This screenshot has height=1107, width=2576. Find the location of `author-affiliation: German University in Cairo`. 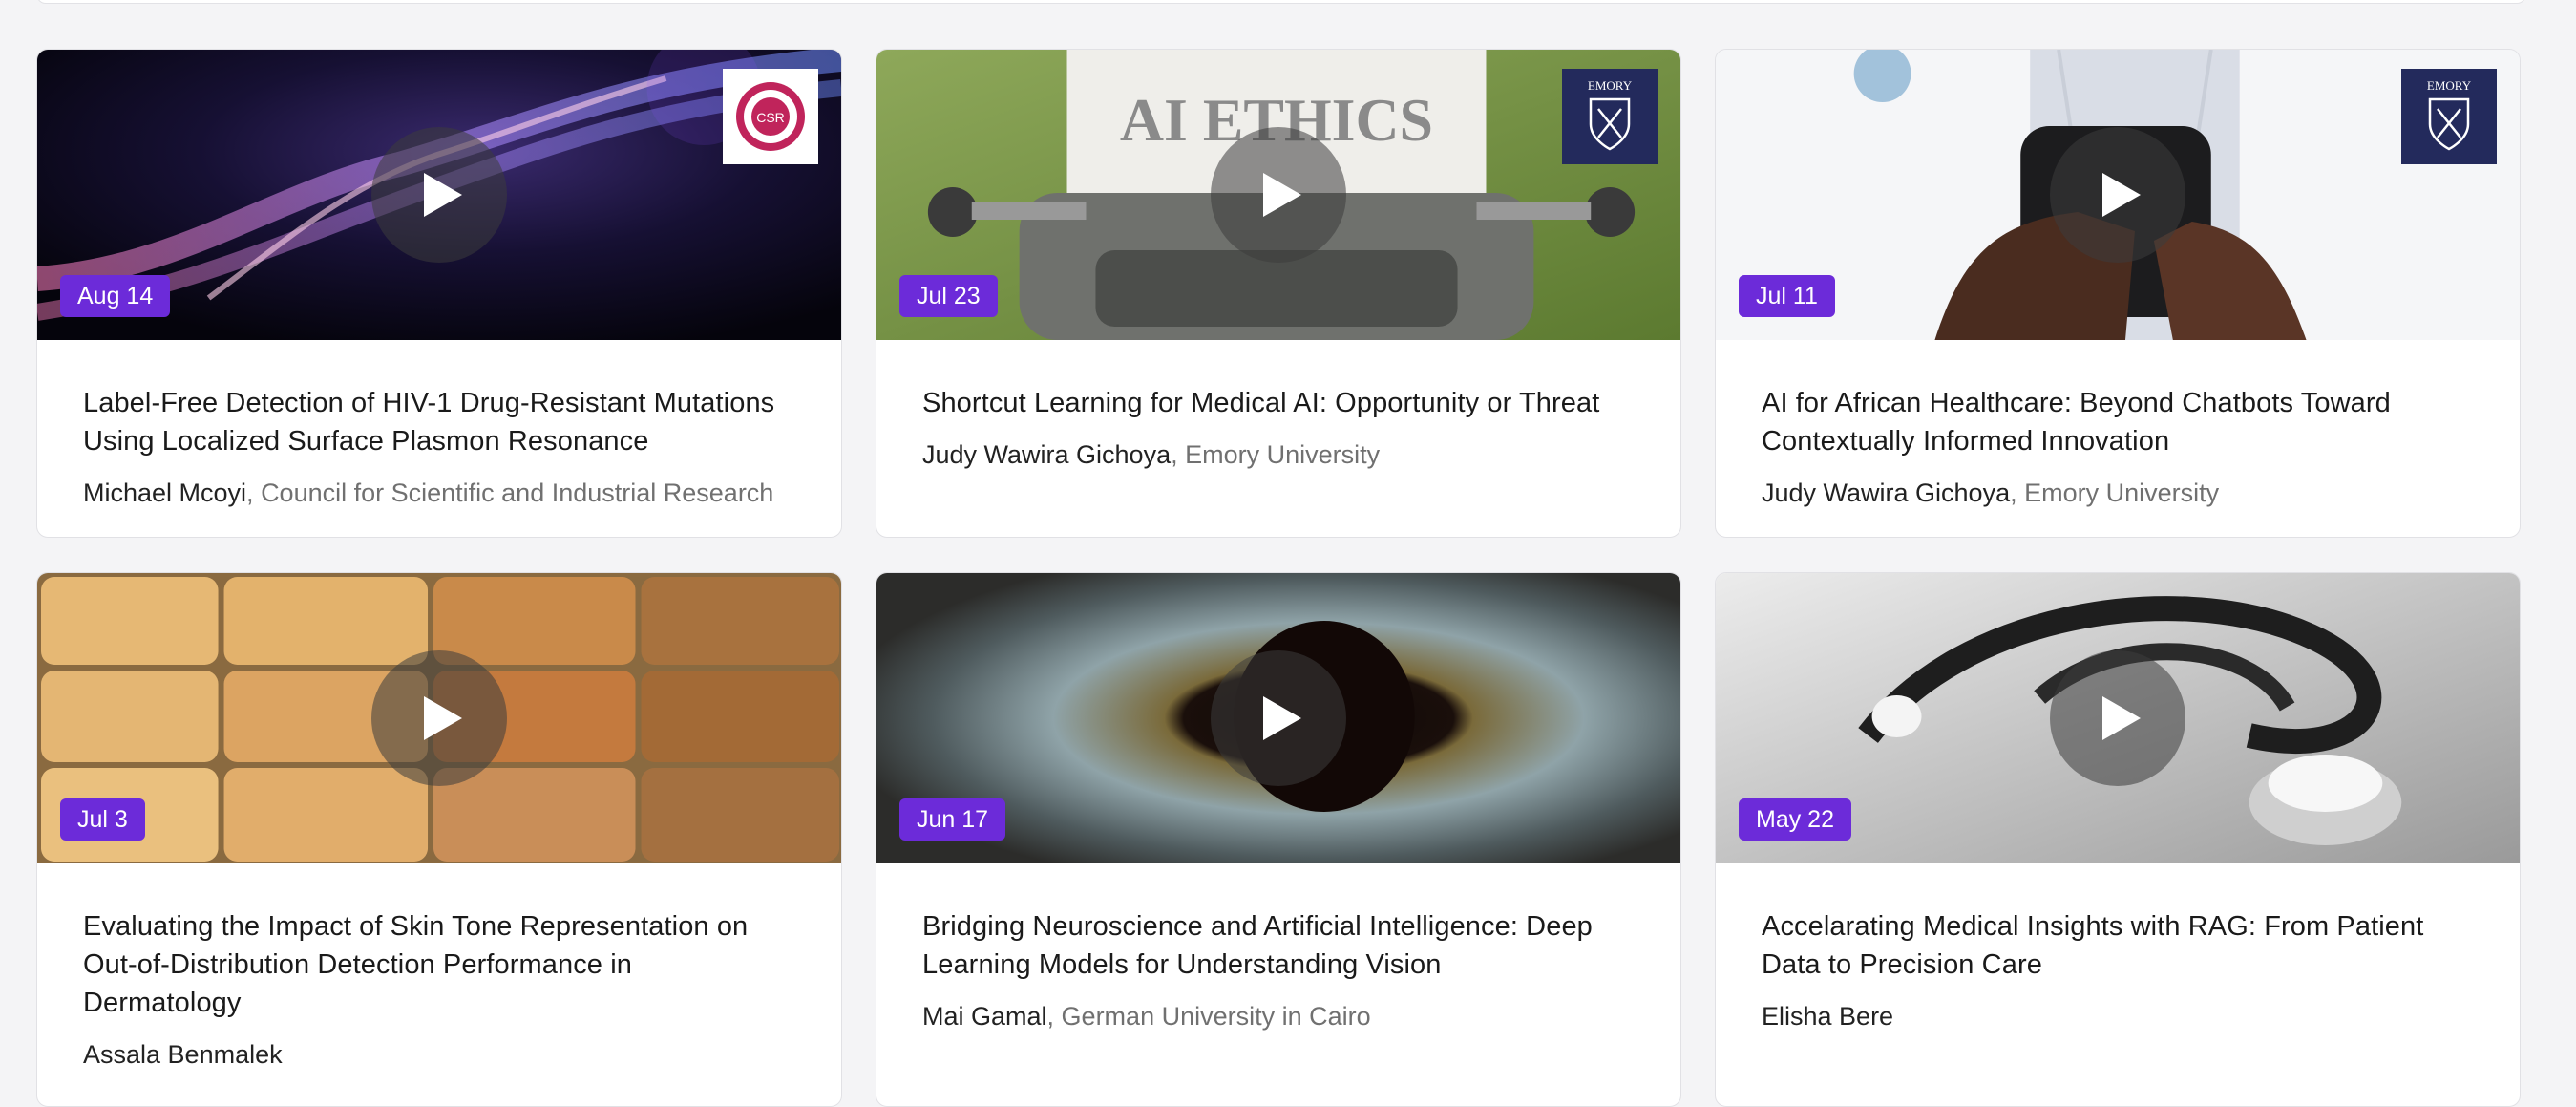

author-affiliation: German University in Cairo is located at coordinates (1216, 1016).